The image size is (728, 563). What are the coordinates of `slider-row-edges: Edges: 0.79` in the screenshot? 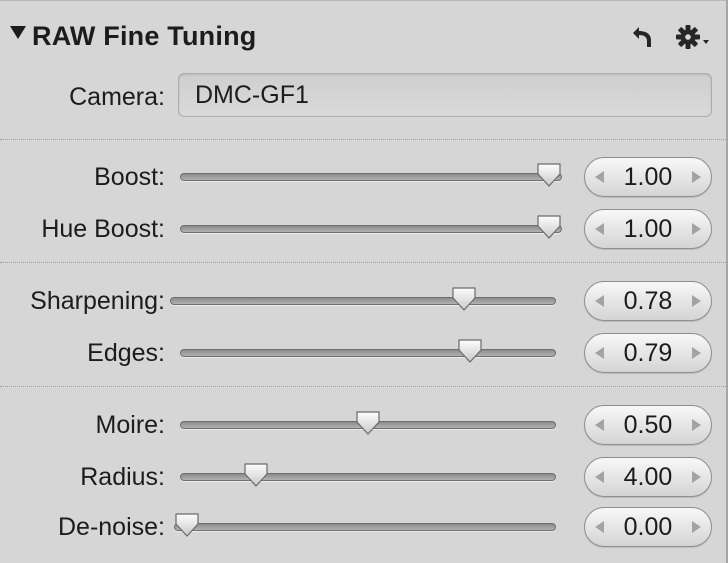 It's located at (364, 353).